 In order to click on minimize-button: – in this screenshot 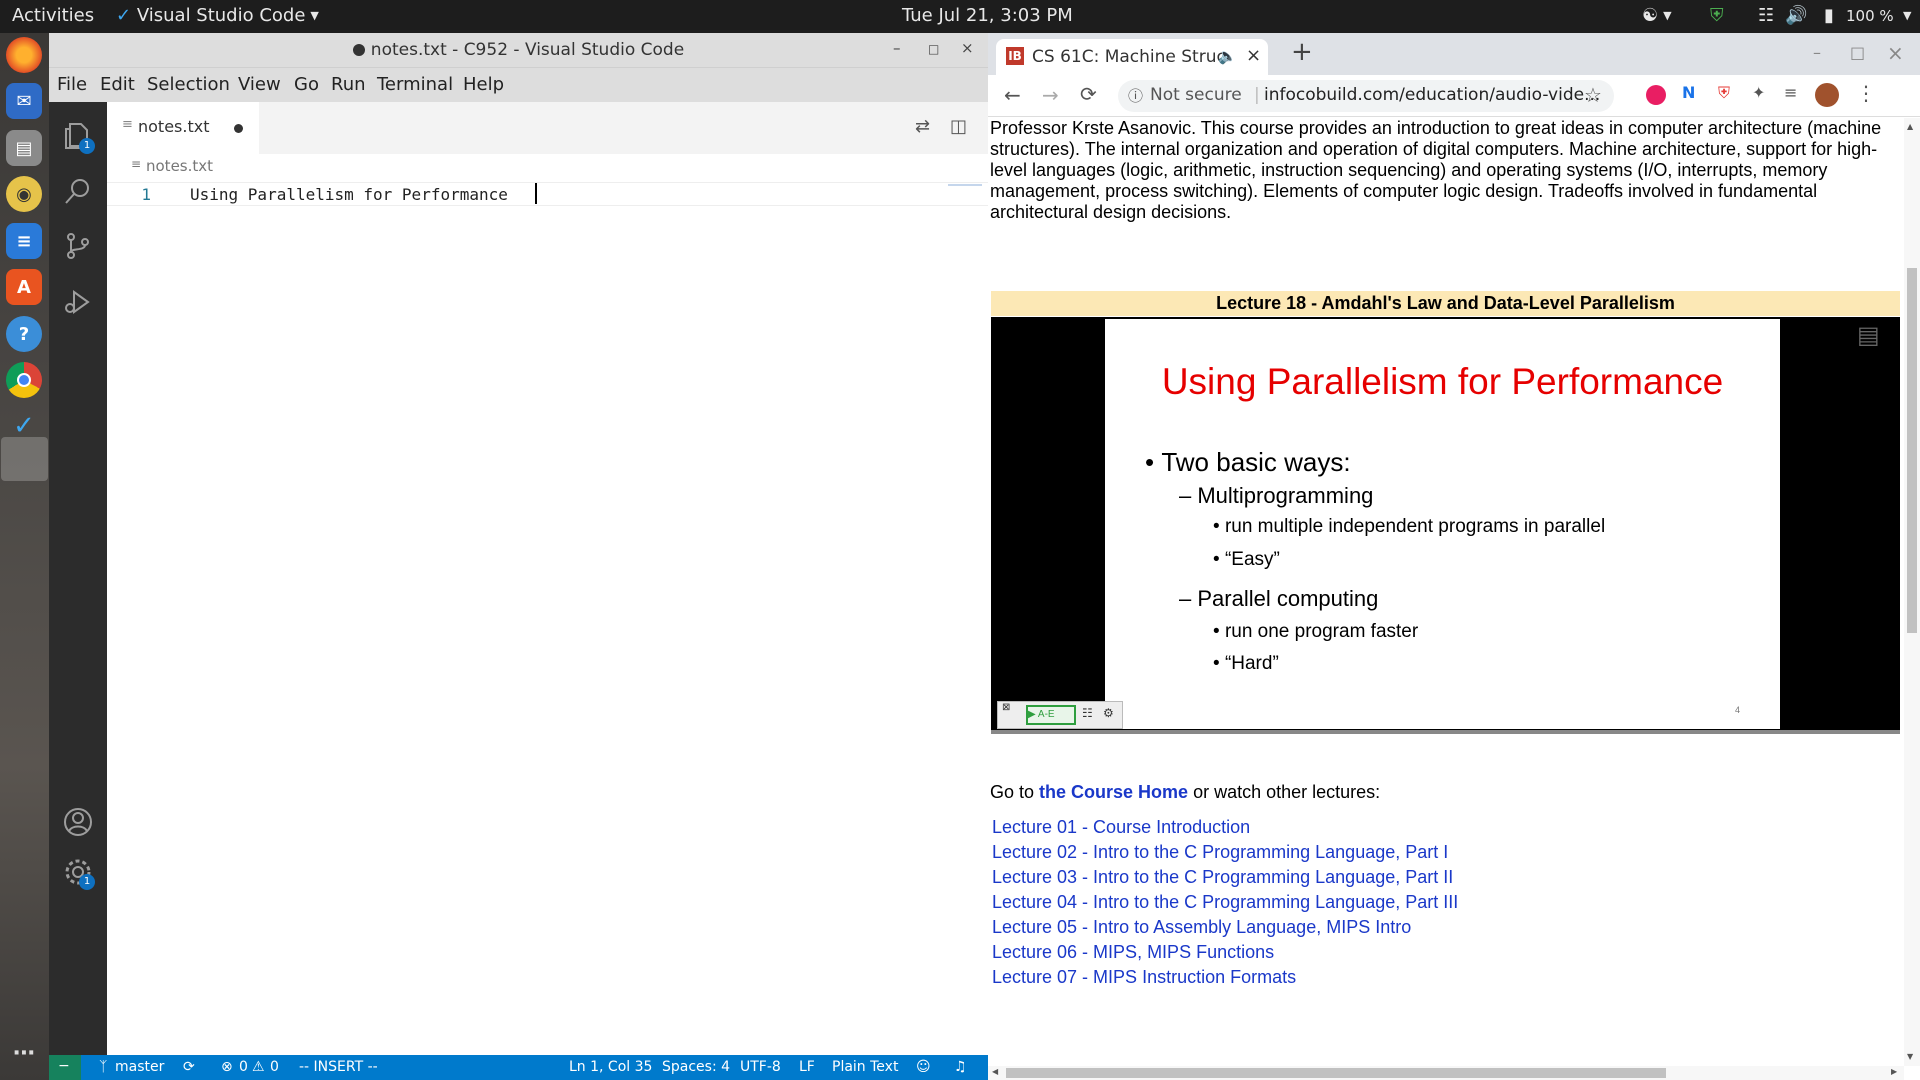, I will do `click(897, 48)`.